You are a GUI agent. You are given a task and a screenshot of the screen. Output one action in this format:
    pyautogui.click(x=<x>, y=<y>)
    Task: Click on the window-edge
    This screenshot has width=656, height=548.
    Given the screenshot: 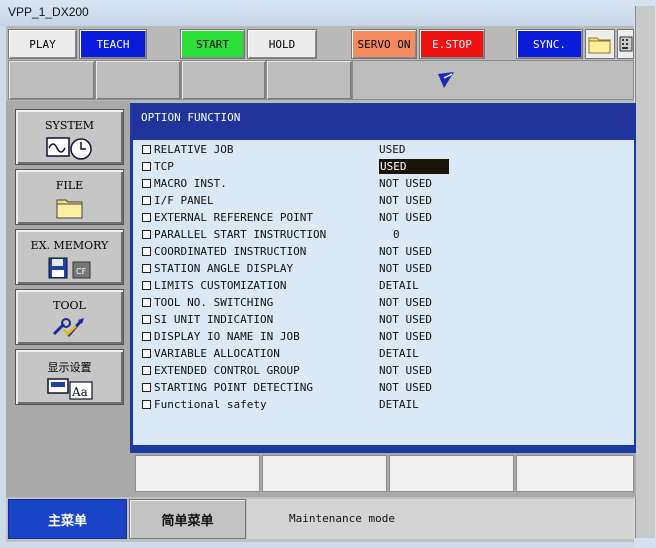 What is the action you would take?
    pyautogui.click(x=645, y=274)
    